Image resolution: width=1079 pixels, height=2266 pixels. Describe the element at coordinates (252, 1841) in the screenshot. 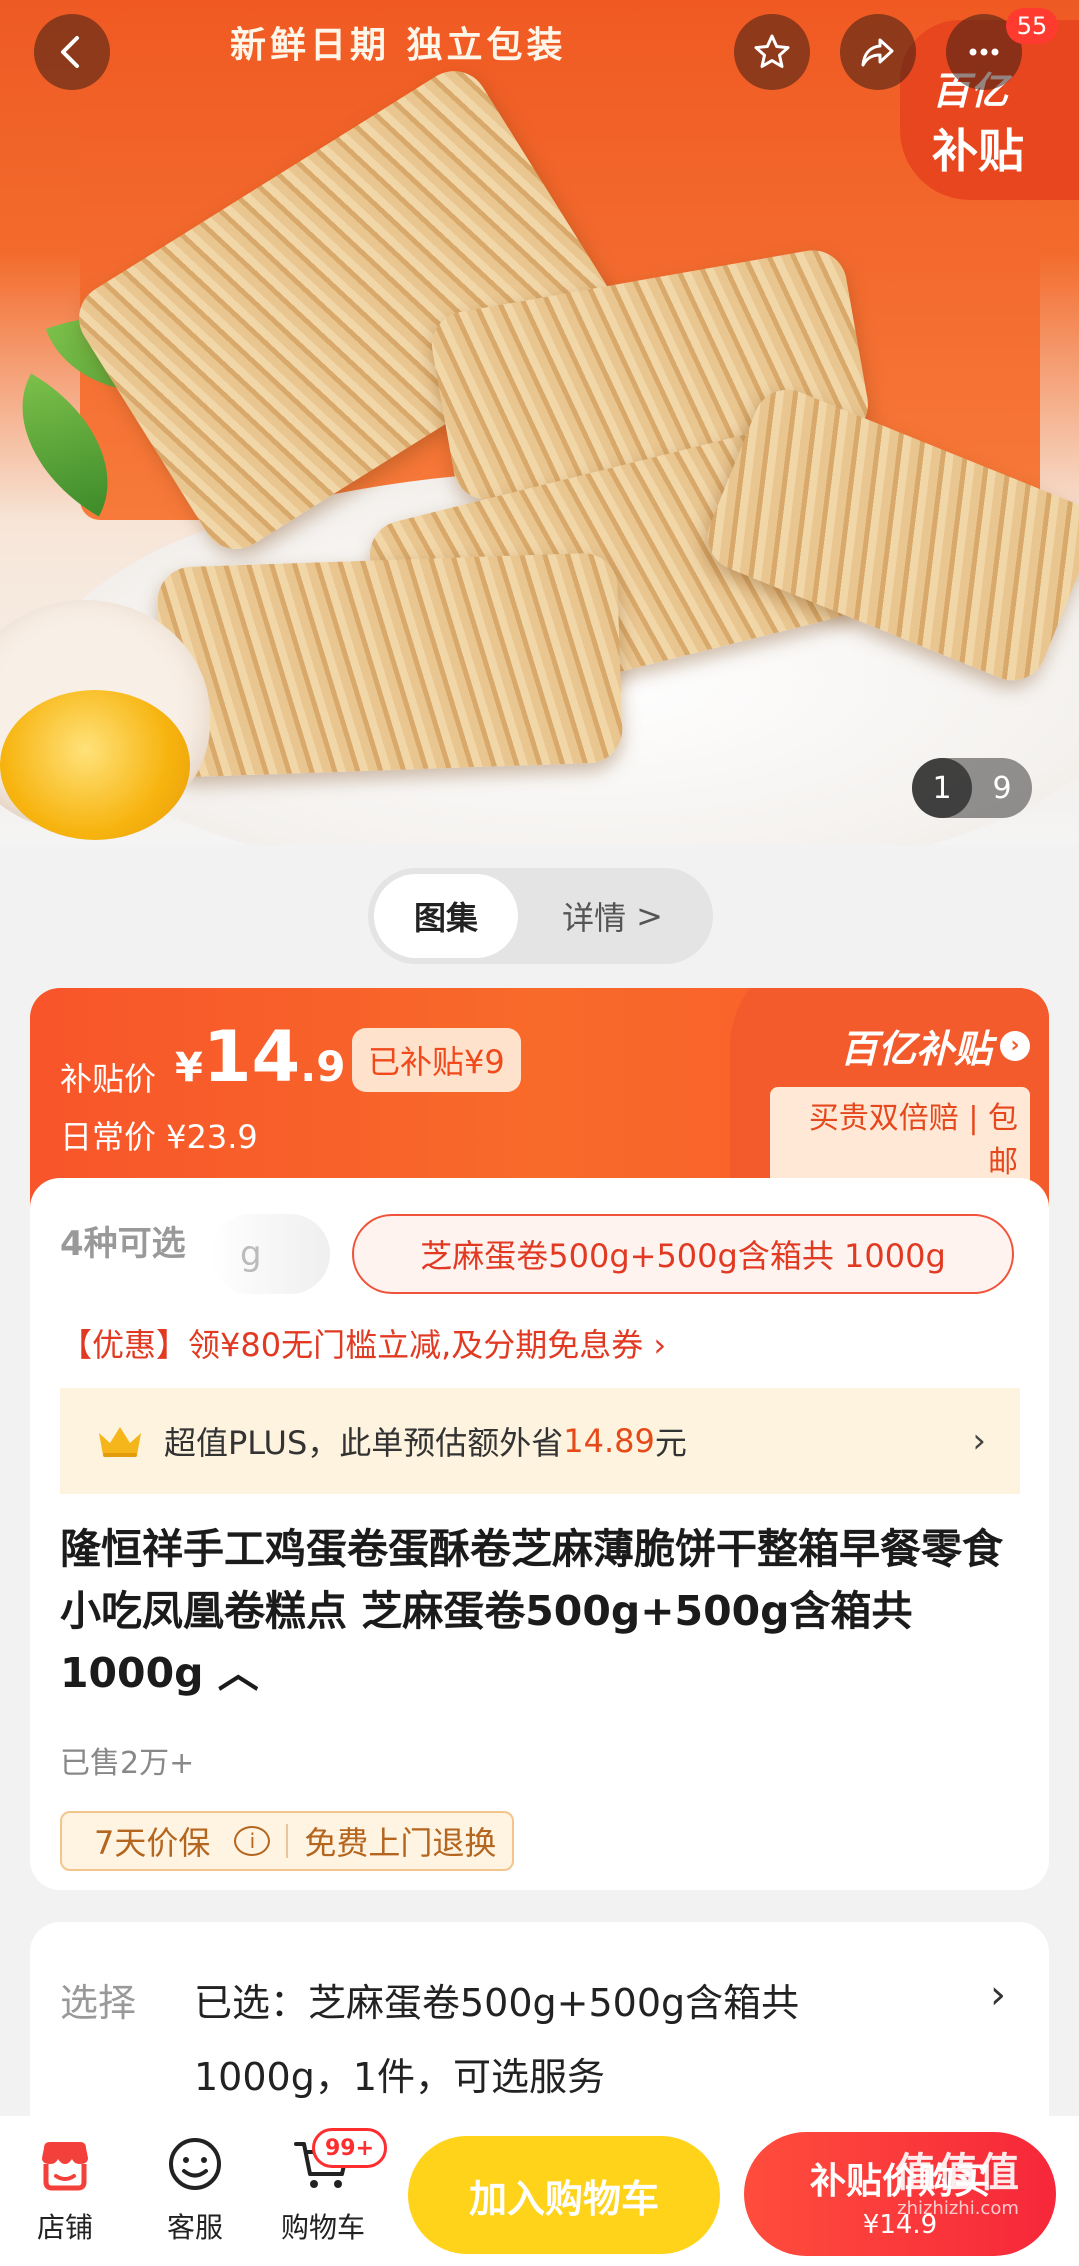

I see `info-icon: i` at that location.